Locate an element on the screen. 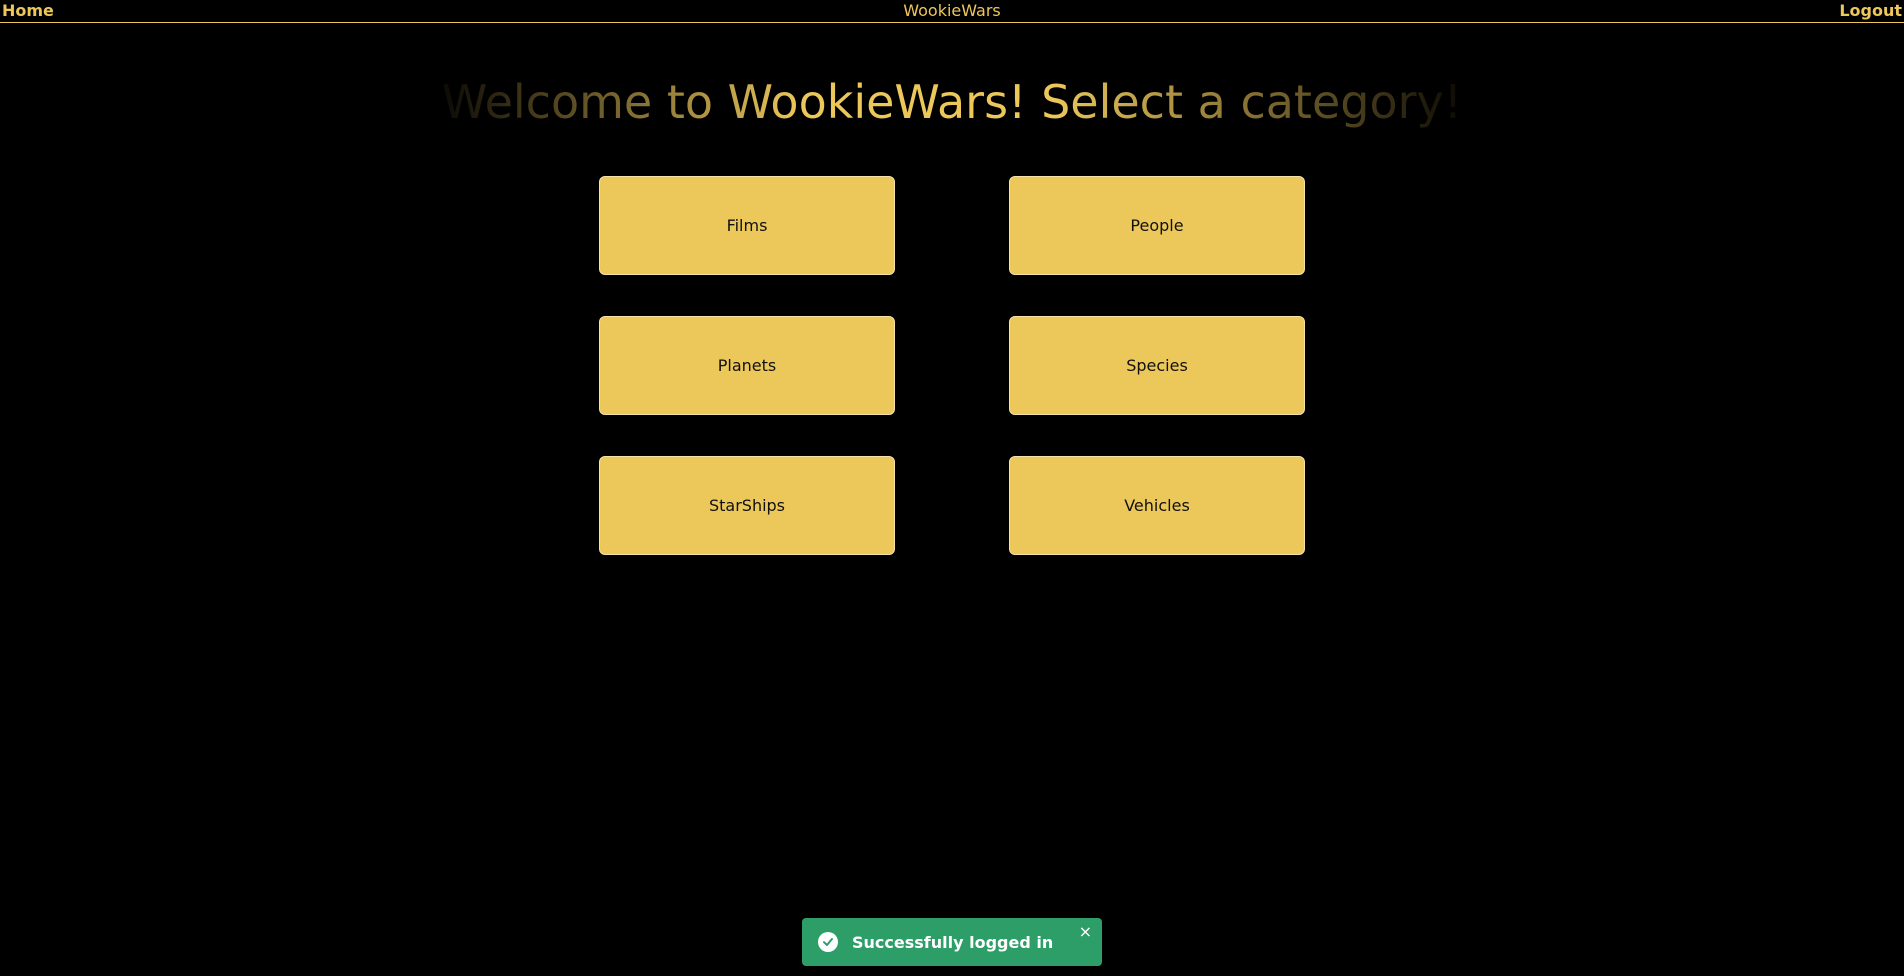 This screenshot has width=1904, height=976. check-circle-icon is located at coordinates (828, 942).